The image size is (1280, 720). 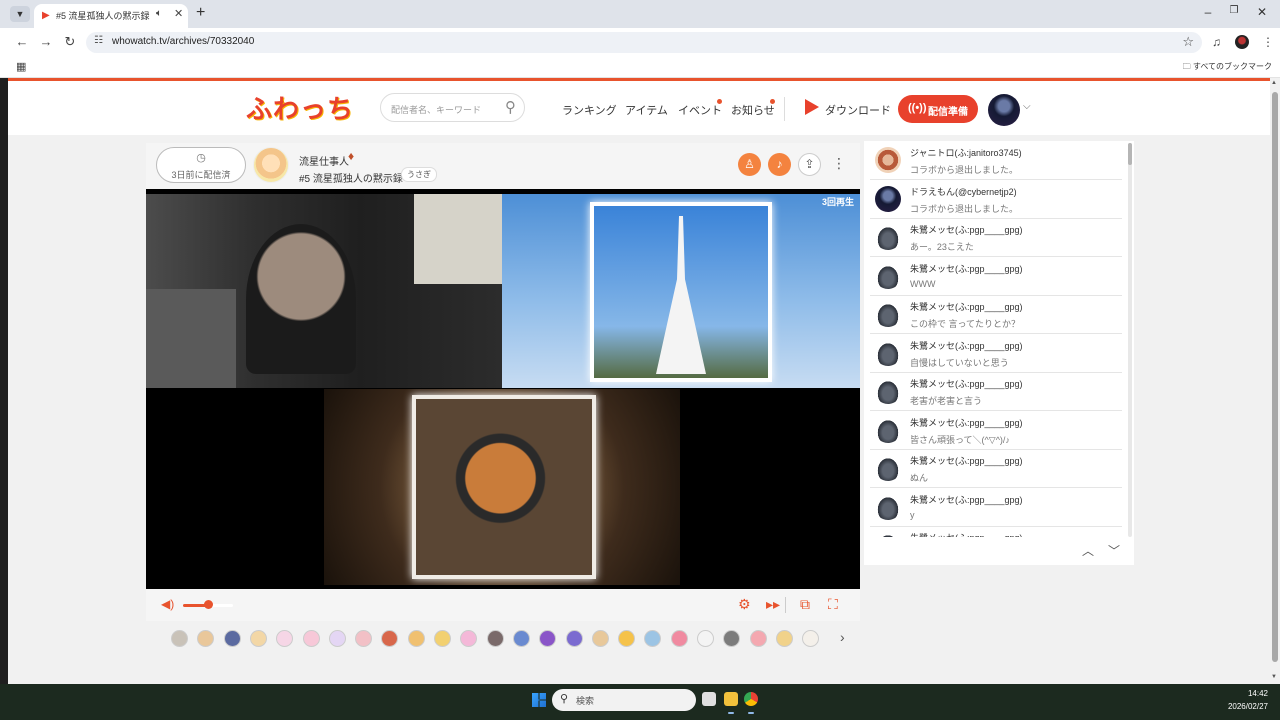 What do you see at coordinates (208, 604) in the screenshot?
I see `volume-thumb` at bounding box center [208, 604].